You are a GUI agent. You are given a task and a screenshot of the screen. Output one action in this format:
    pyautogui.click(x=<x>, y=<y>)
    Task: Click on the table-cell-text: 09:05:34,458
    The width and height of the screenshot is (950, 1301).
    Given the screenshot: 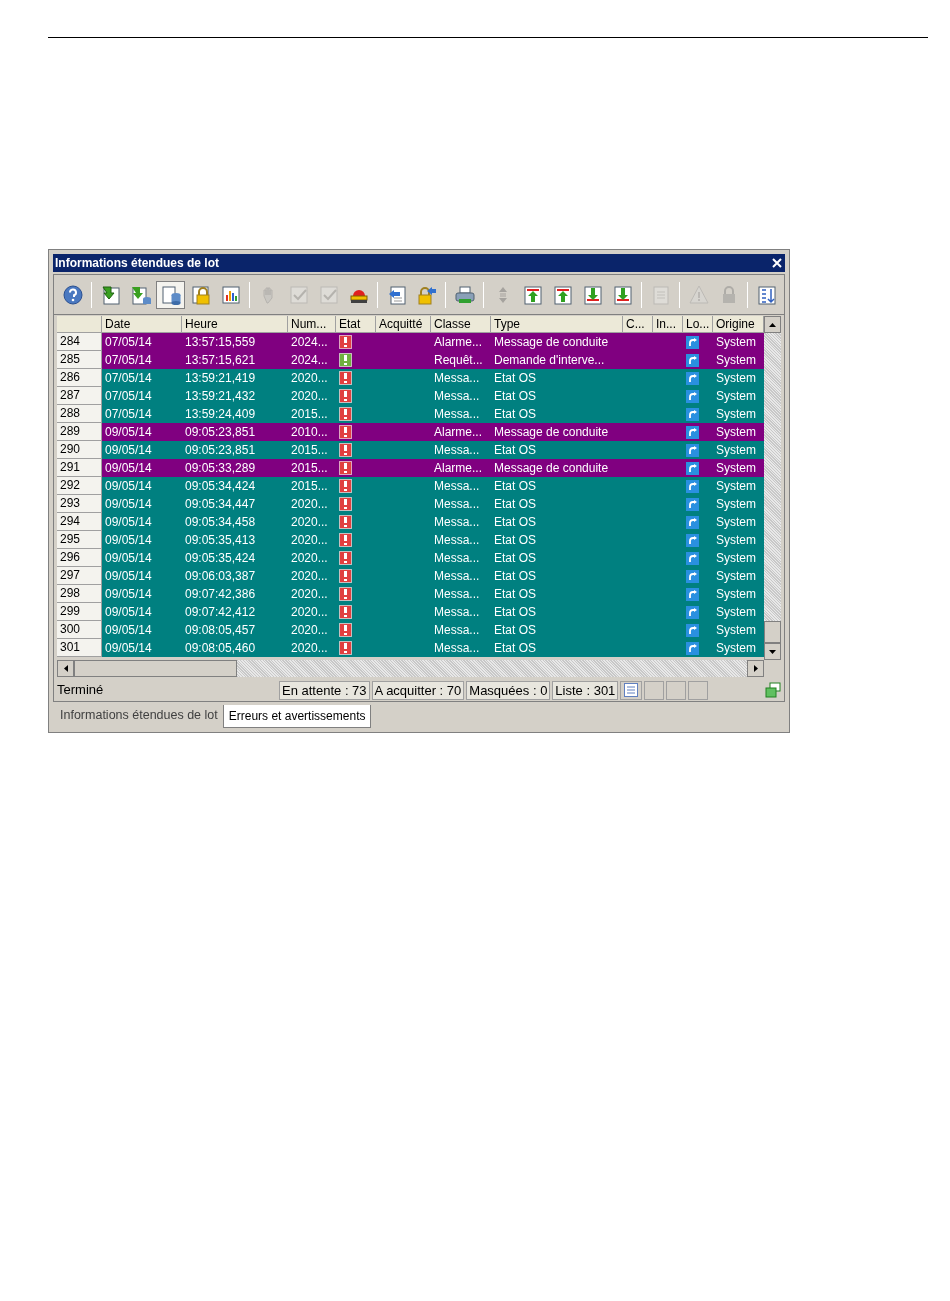 What is the action you would take?
    pyautogui.click(x=220, y=522)
    